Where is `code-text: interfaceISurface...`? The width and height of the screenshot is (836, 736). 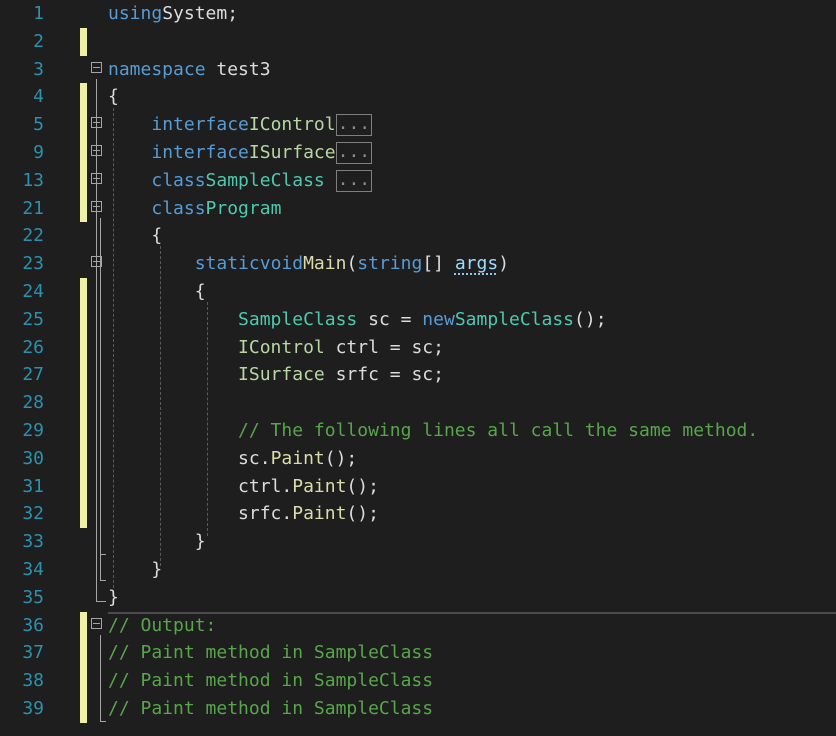 code-text: interfaceISurface... is located at coordinates (240, 153).